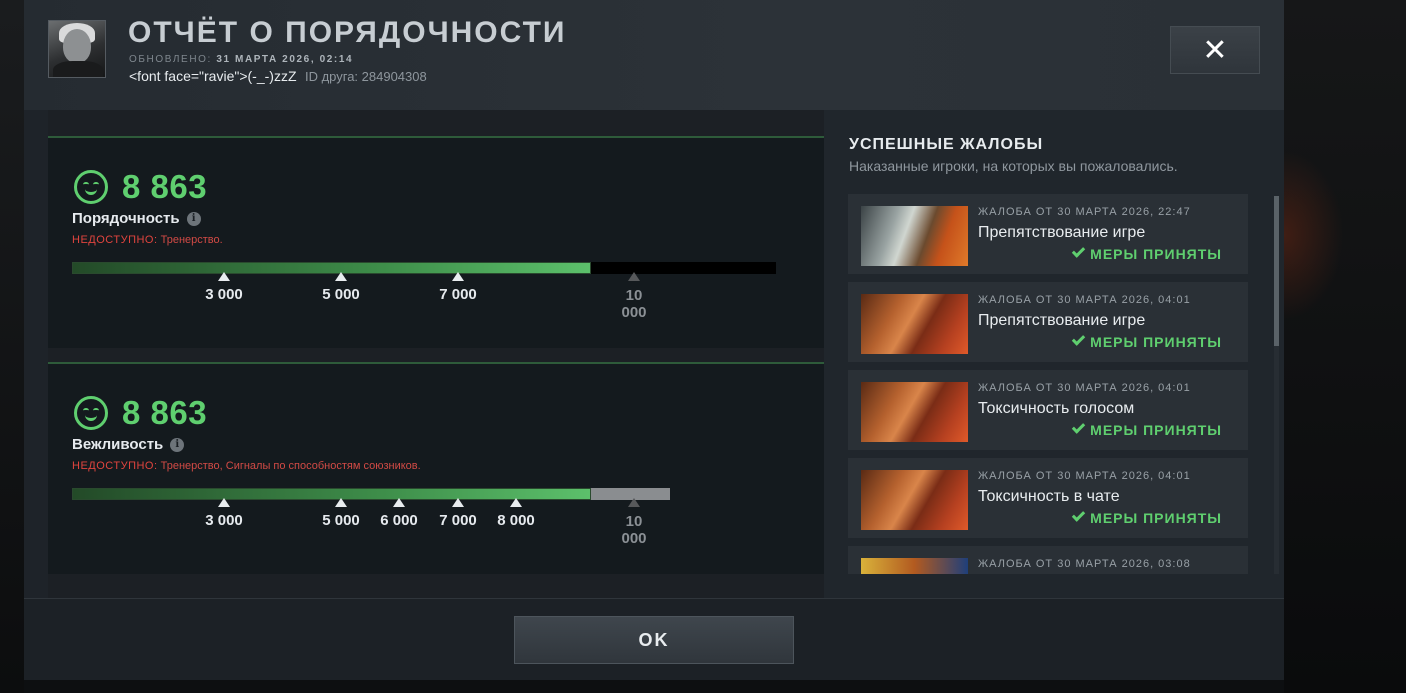 This screenshot has width=1406, height=693. Describe the element at coordinates (12, 346) in the screenshot. I see `background-left` at that location.